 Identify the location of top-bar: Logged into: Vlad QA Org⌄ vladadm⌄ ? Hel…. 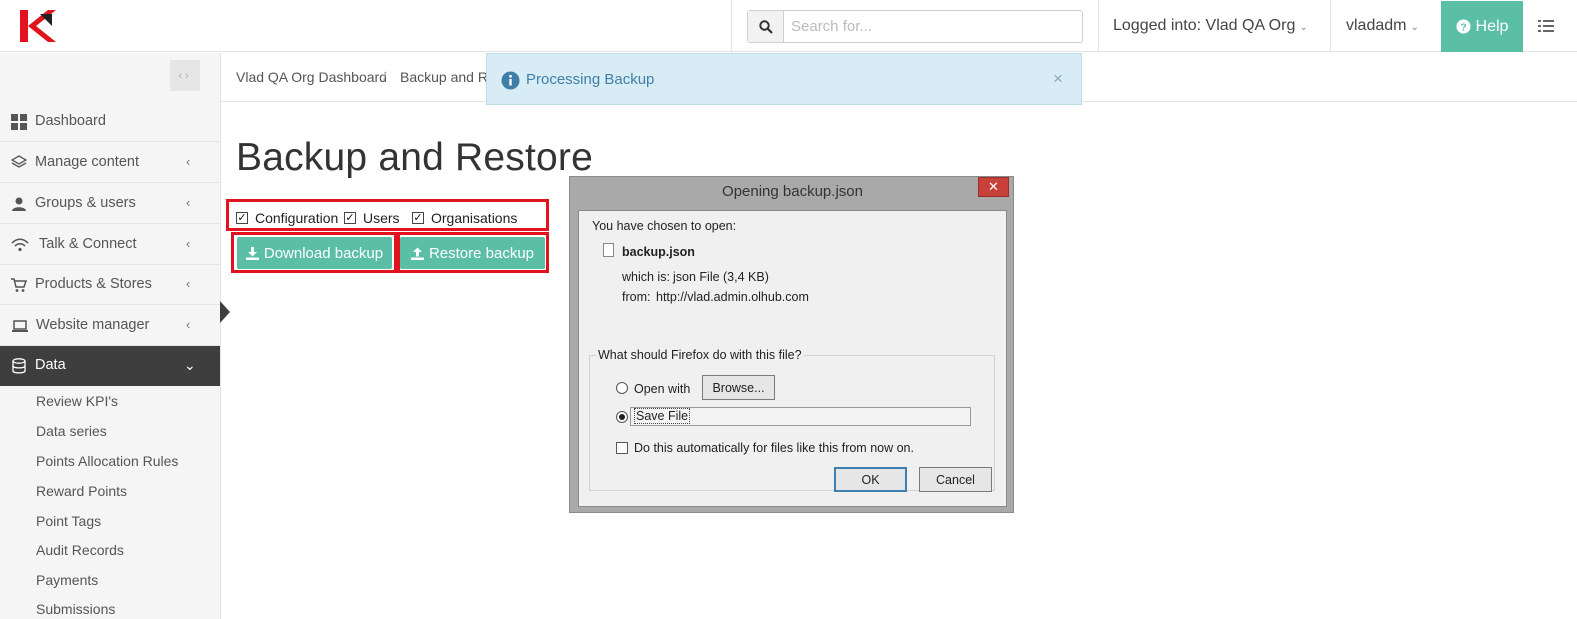
(788, 26).